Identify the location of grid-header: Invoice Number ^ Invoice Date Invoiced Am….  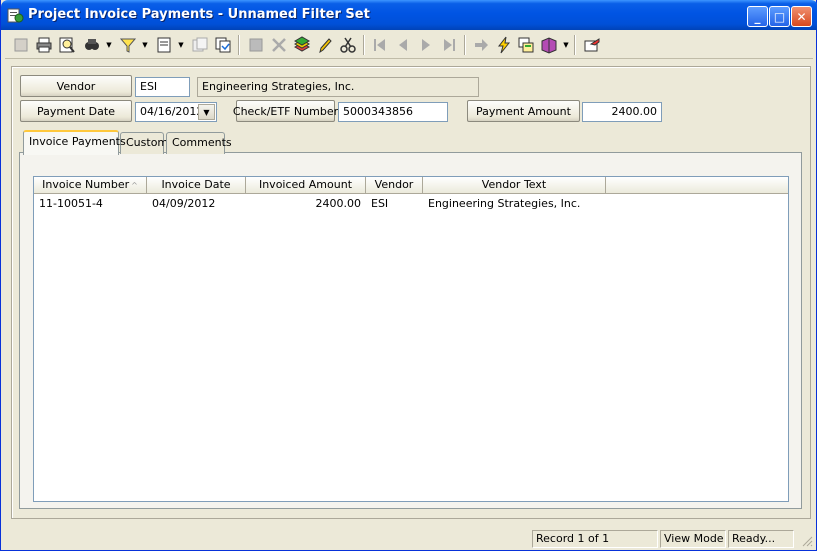
(411, 185).